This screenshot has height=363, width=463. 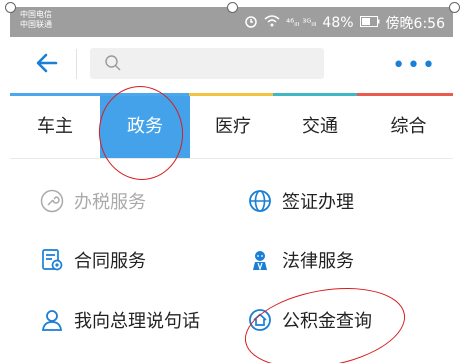 I want to click on wrench-circle-icon, so click(x=52, y=201).